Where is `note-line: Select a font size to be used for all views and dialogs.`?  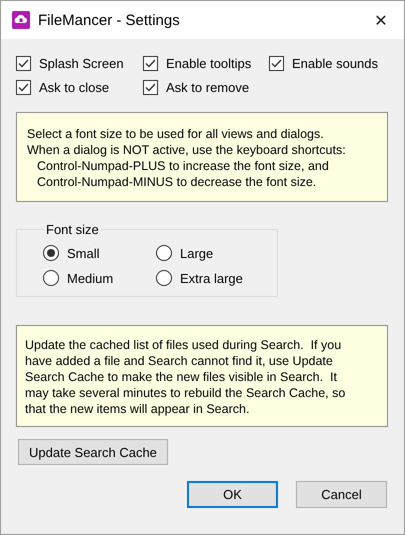 note-line: Select a font size to be used for all views and dialogs. is located at coordinates (176, 134).